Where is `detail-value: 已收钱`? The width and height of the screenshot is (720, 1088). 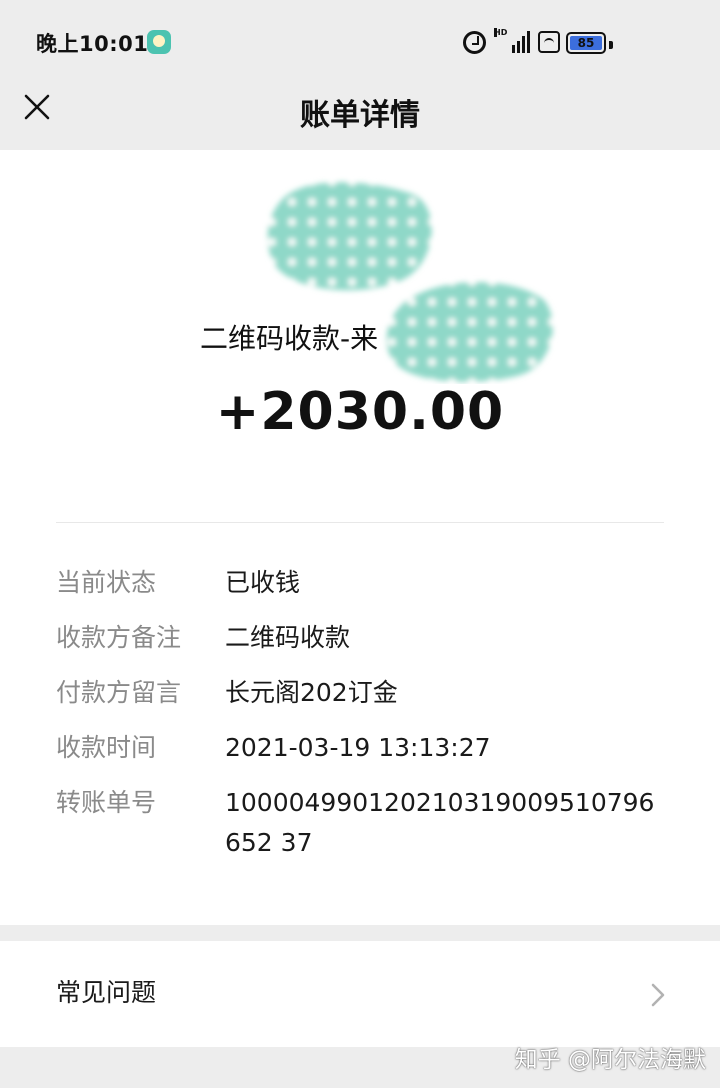 detail-value: 已收钱 is located at coordinates (263, 582).